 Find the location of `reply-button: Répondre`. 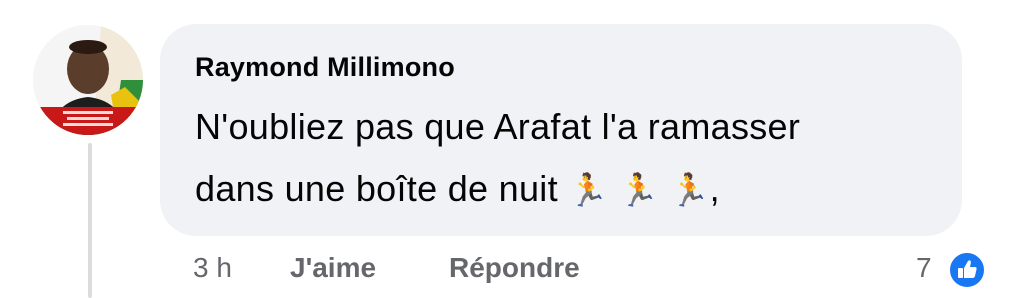

reply-button: Répondre is located at coordinates (514, 268).